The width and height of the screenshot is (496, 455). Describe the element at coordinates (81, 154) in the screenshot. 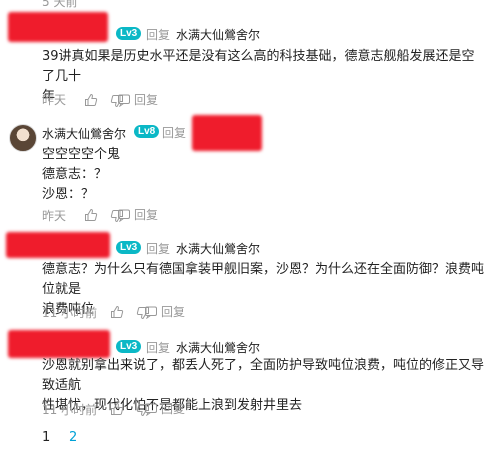

I see `comment-text-line: 空空空空个鬼` at that location.